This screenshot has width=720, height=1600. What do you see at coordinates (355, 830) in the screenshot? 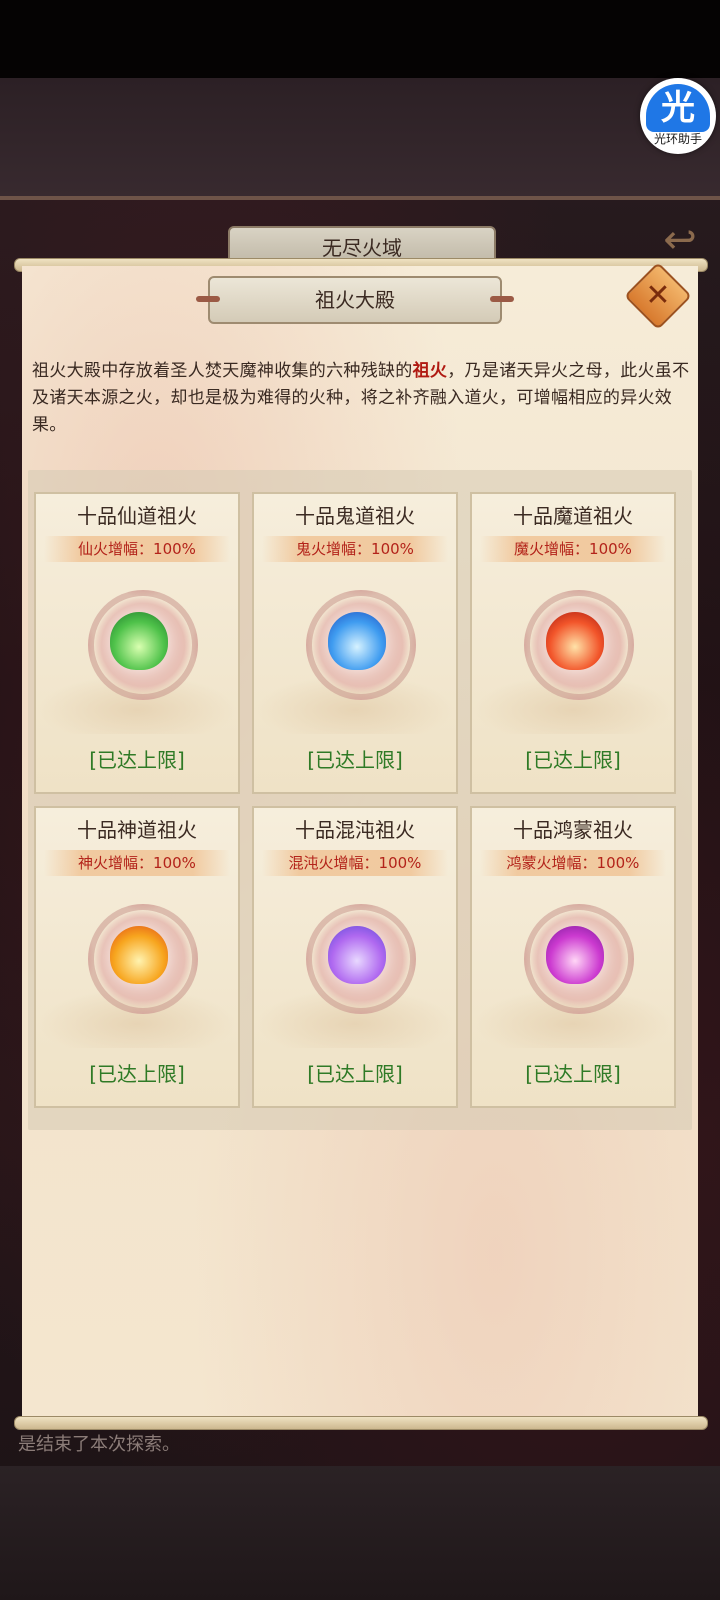
I see `fire-name: 十品混沌祖火` at bounding box center [355, 830].